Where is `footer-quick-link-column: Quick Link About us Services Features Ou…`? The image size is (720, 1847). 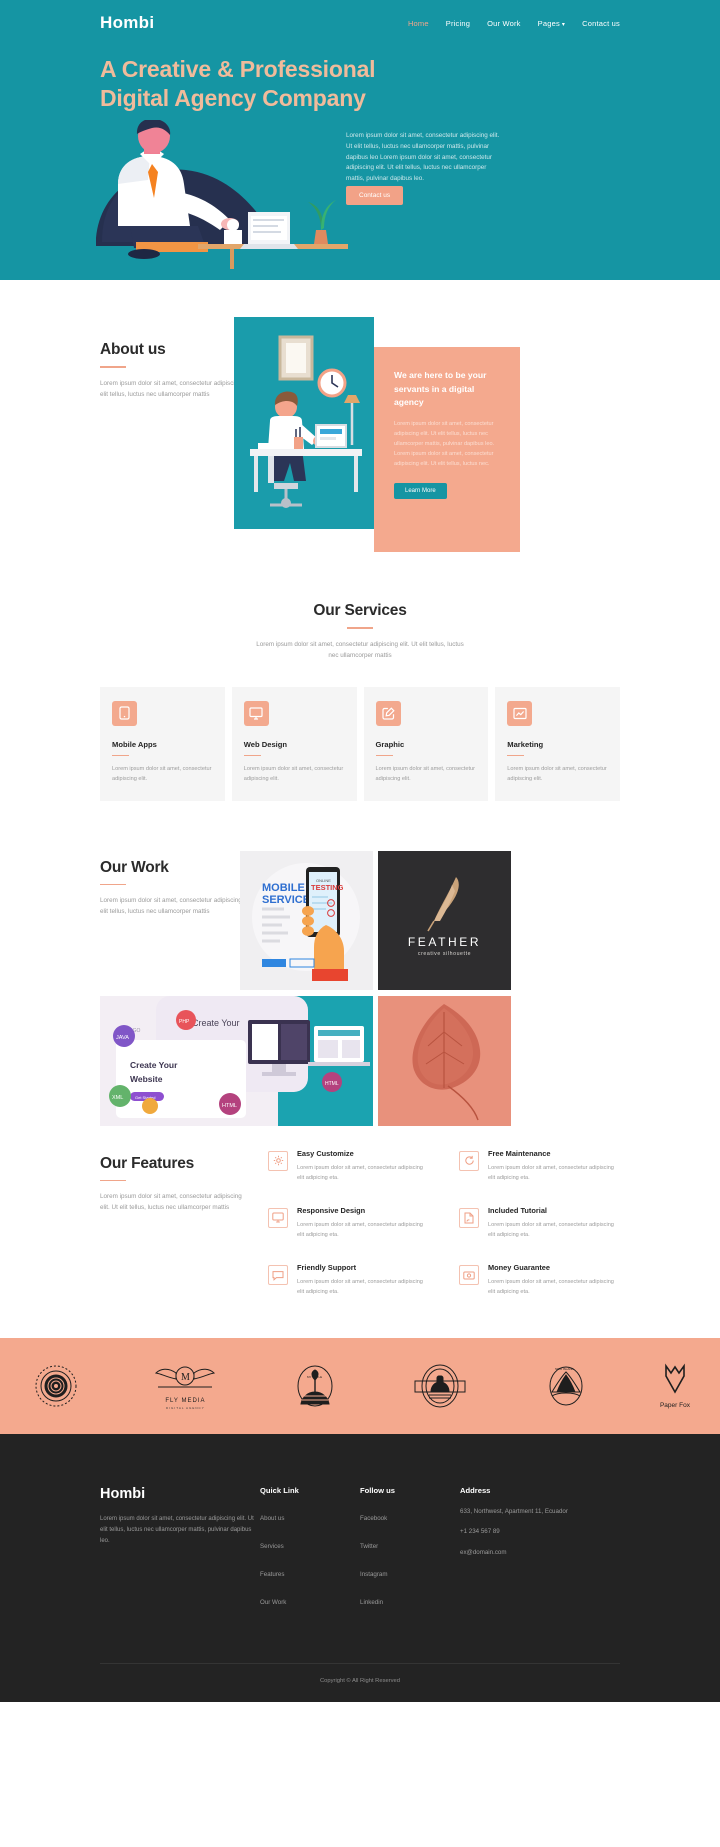
footer-quick-link-column: Quick Link About us Services Features Ou… is located at coordinates (310, 1552).